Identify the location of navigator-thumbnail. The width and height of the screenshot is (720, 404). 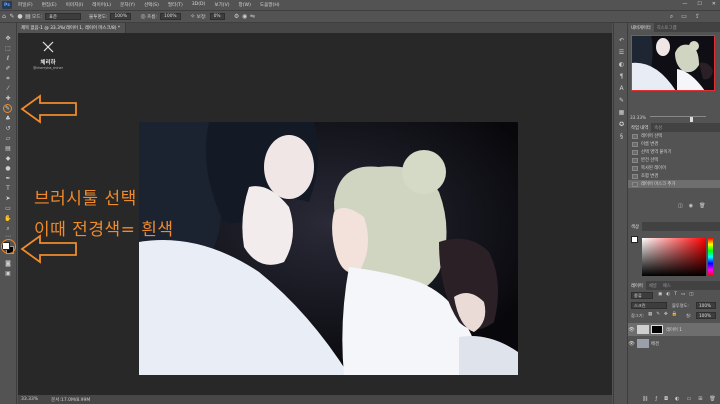
(673, 63).